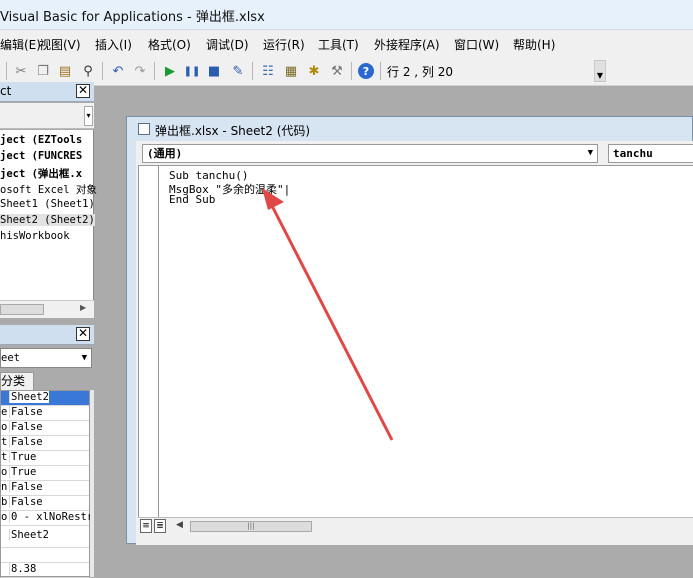  I want to click on arrow-head, so click(273, 199).